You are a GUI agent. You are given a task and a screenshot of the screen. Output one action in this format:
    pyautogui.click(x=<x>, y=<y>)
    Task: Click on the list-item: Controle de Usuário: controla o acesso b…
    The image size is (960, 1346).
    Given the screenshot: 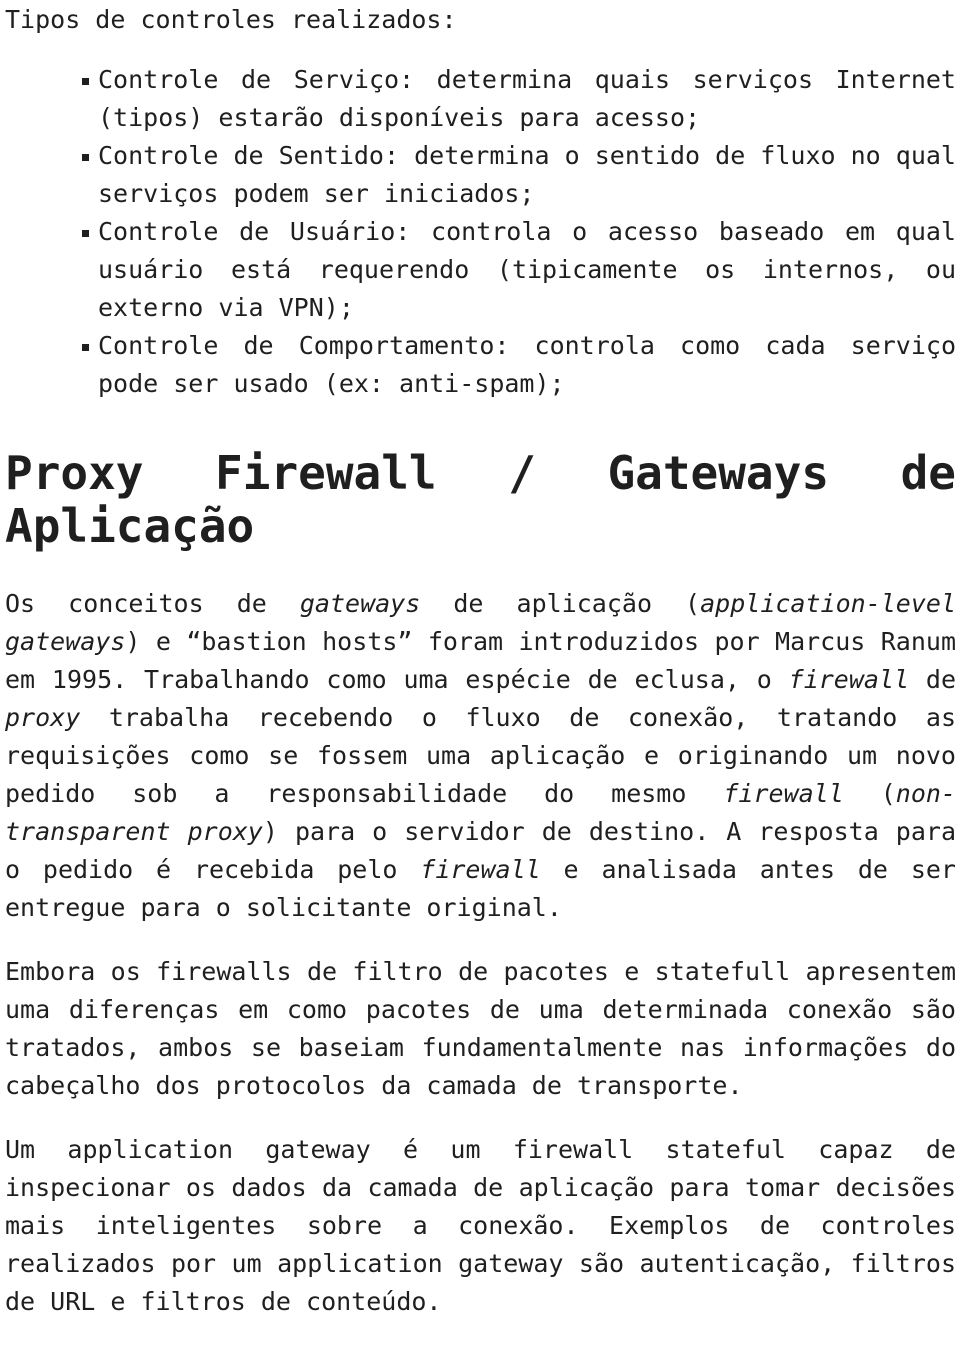 What is the action you would take?
    pyautogui.click(x=480, y=270)
    